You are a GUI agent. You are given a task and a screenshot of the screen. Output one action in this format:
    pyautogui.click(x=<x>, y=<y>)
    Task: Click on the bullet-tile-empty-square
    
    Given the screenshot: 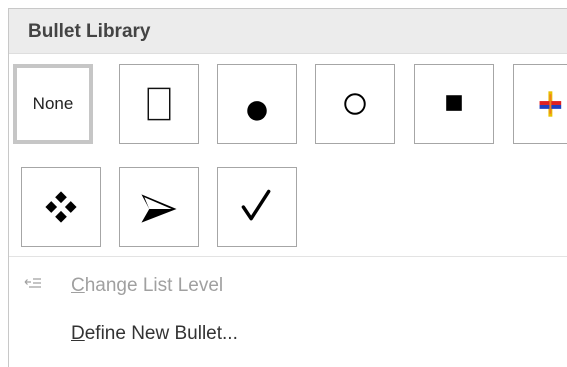 What is the action you would take?
    pyautogui.click(x=159, y=104)
    